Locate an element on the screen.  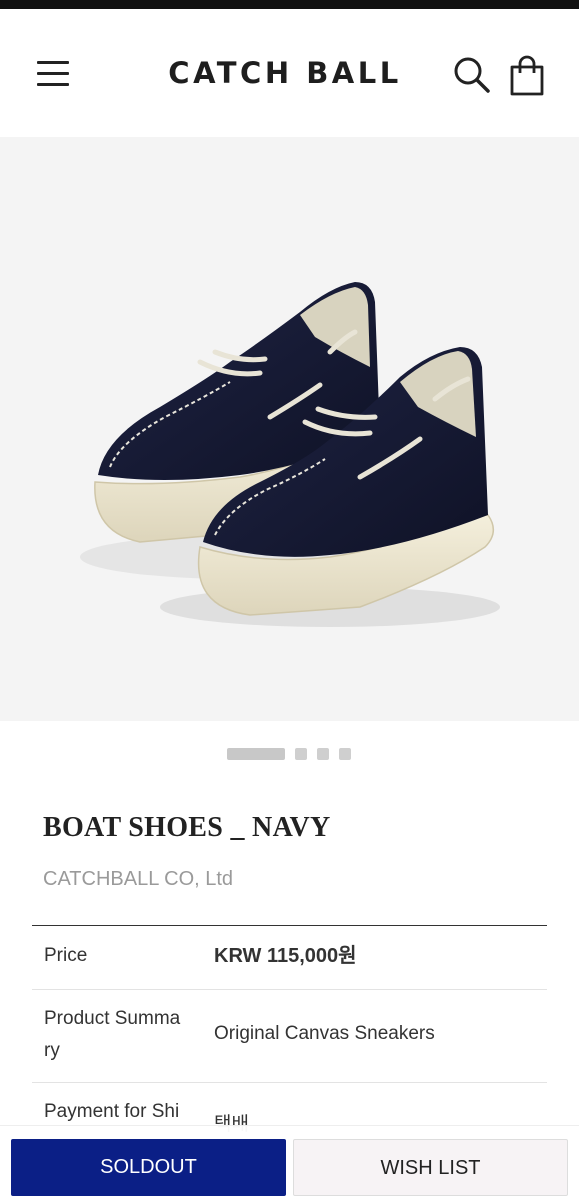
status-bar is located at coordinates (289, 4).